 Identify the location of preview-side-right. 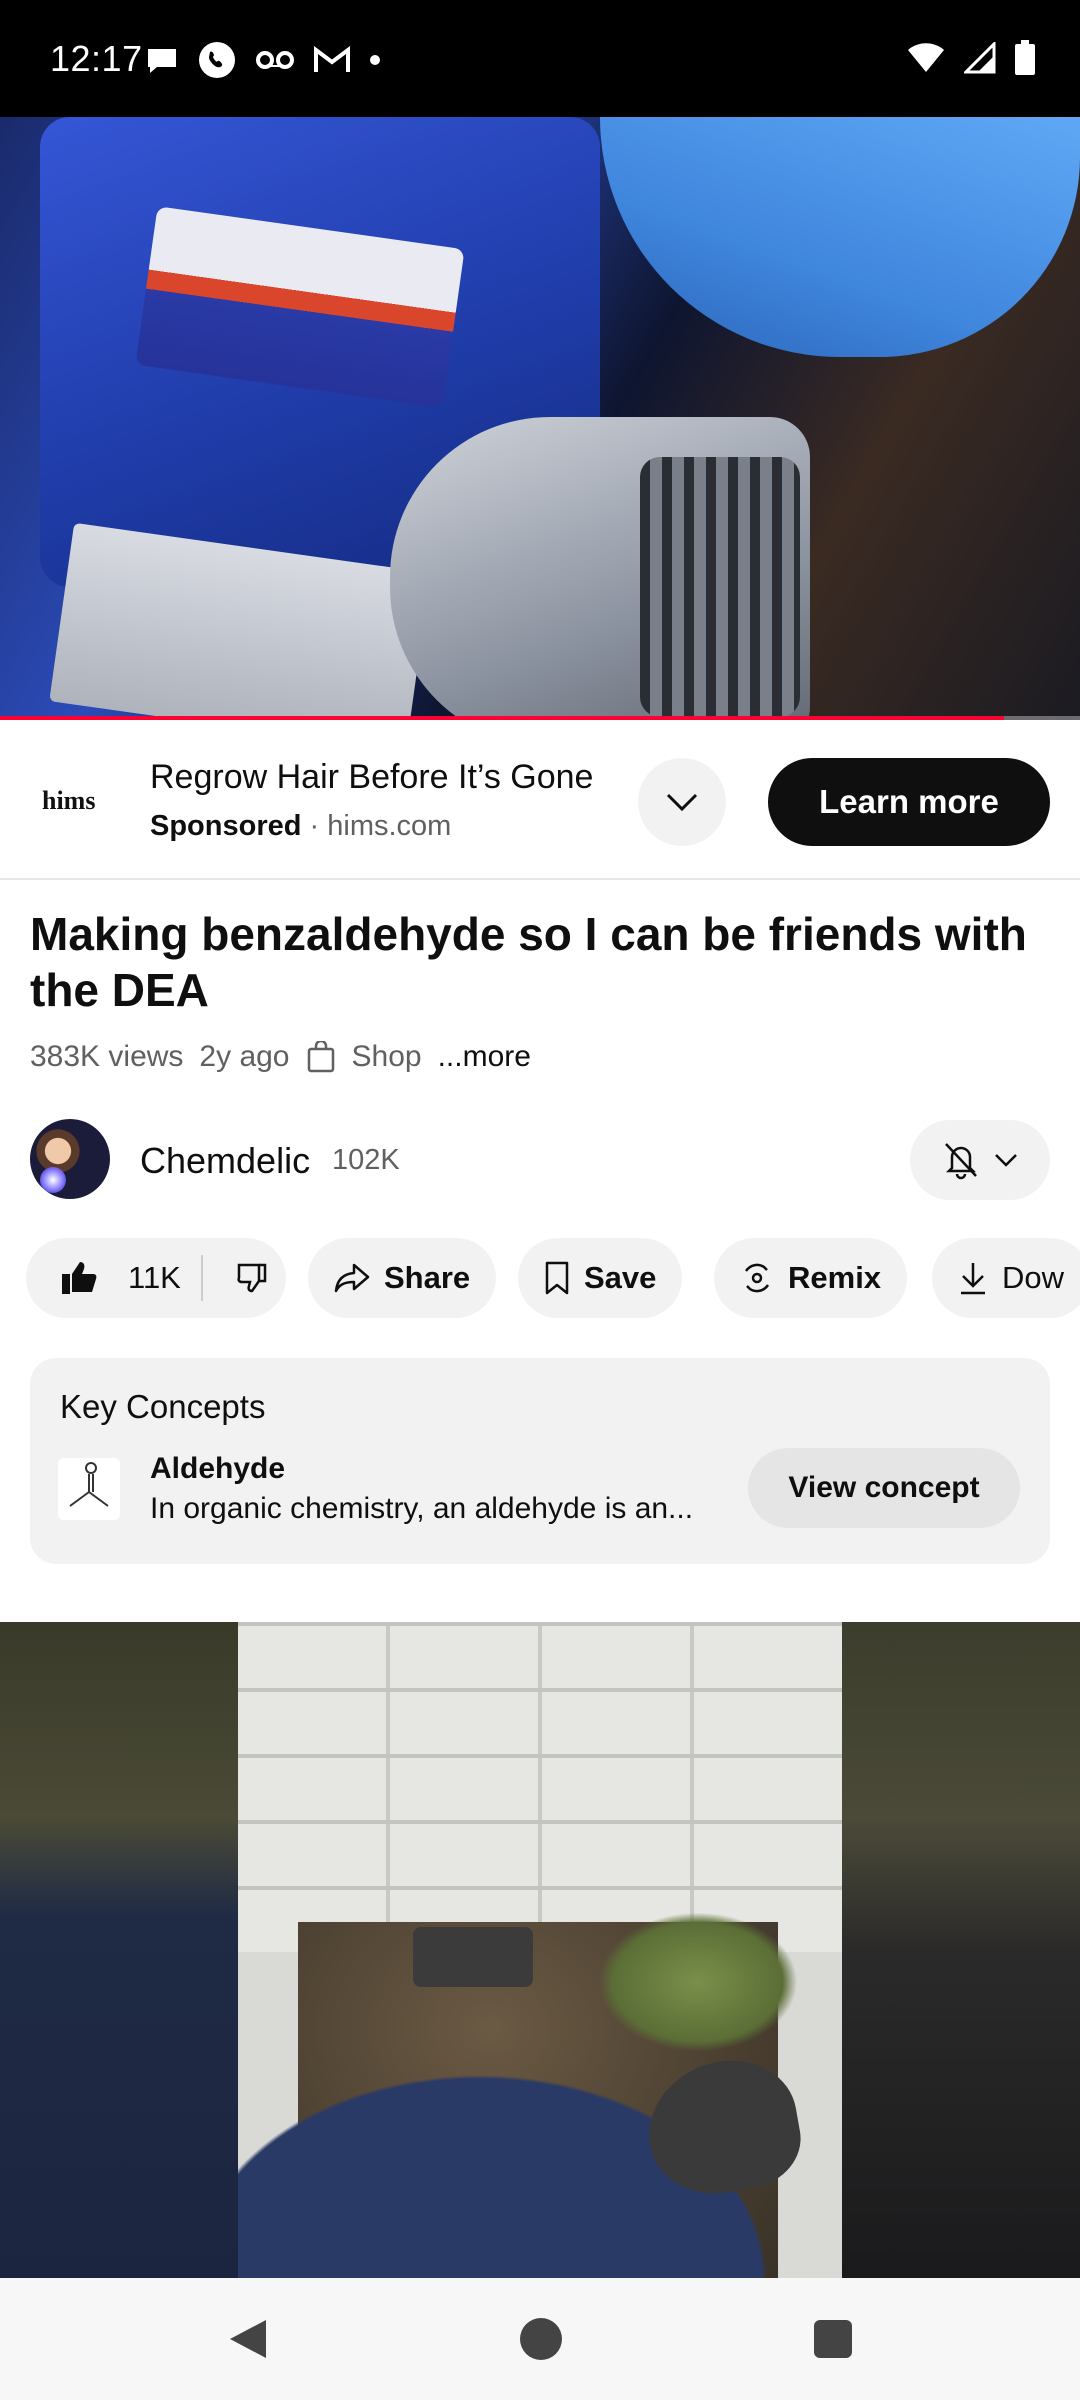
(961, 1950).